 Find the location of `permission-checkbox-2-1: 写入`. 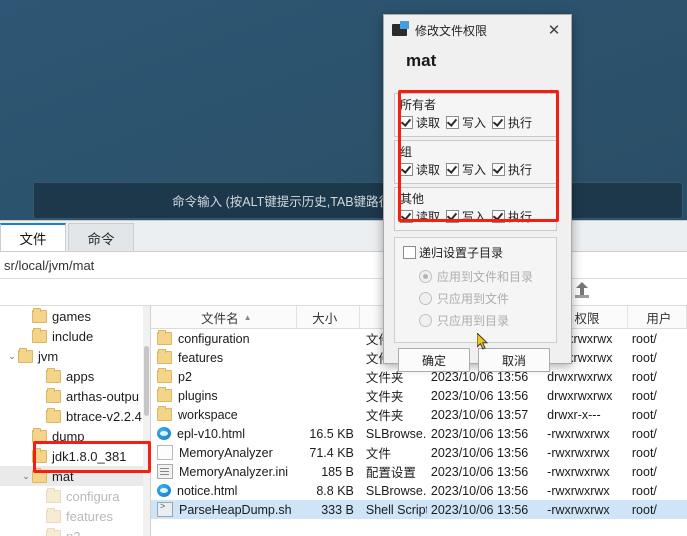

permission-checkbox-2-1: 写入 is located at coordinates (466, 216).